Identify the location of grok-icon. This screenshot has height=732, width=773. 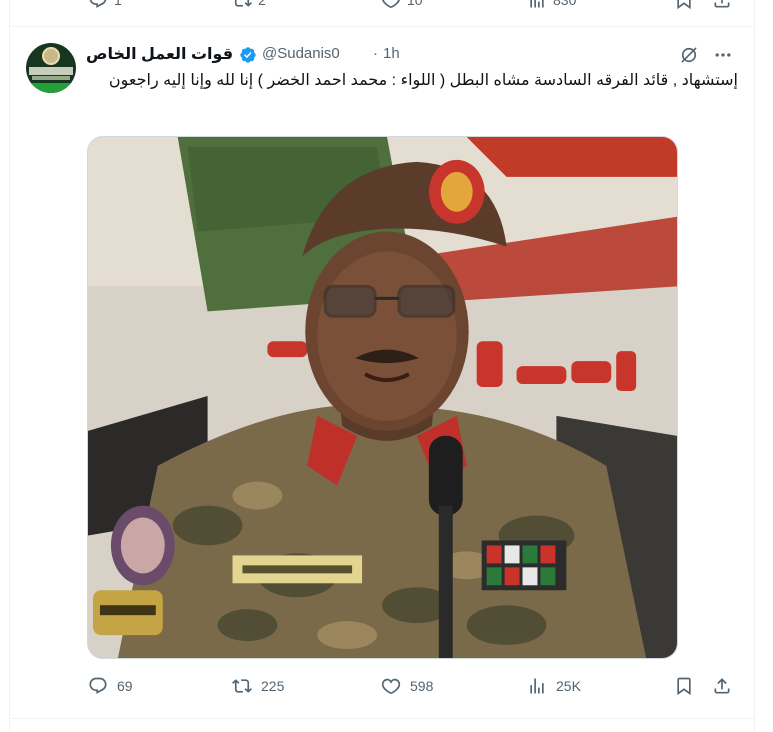
(689, 55).